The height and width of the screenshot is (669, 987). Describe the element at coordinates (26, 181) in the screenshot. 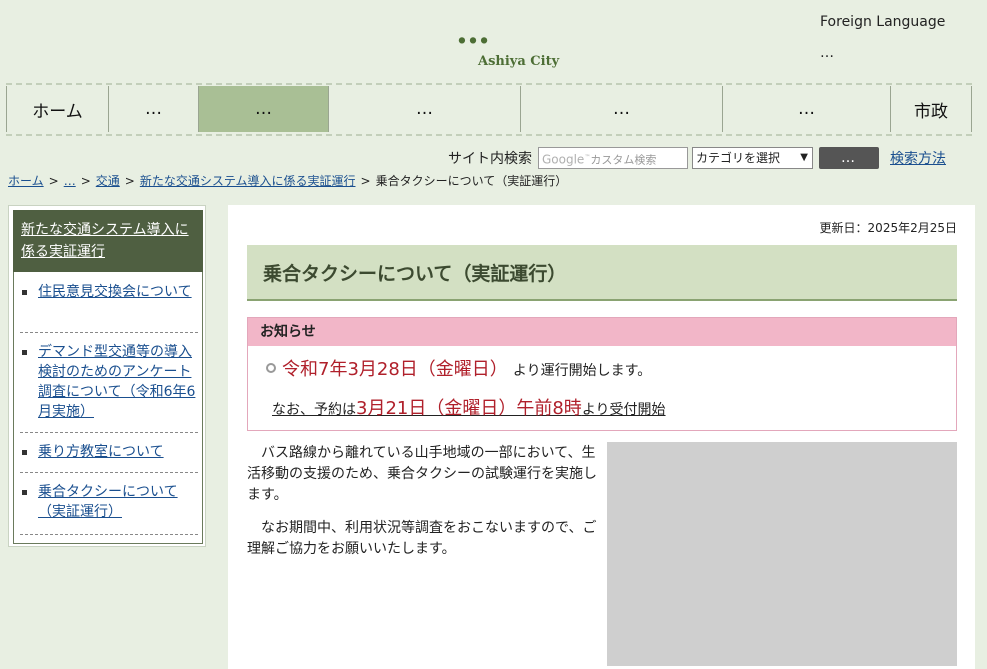

I see `breadcrumb-home: ホーム` at that location.